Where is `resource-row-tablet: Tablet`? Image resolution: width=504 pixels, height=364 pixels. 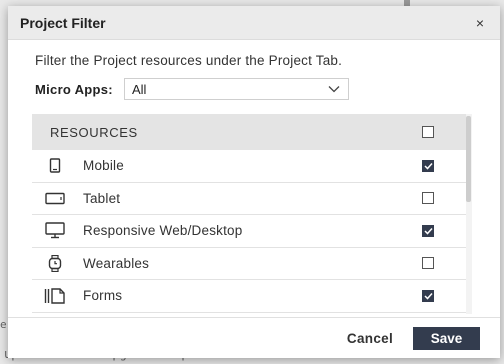 resource-row-tablet: Tablet is located at coordinates (249, 198).